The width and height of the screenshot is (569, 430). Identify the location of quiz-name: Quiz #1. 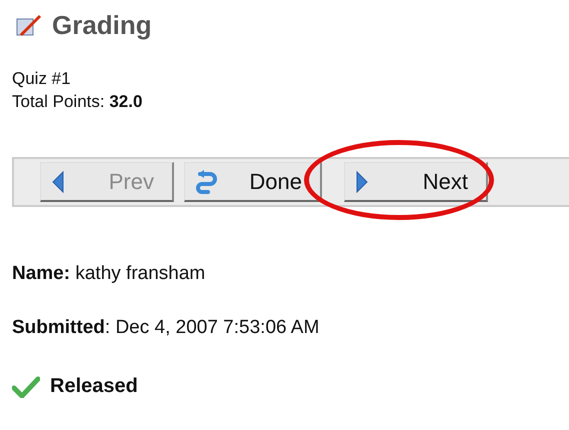
(41, 79).